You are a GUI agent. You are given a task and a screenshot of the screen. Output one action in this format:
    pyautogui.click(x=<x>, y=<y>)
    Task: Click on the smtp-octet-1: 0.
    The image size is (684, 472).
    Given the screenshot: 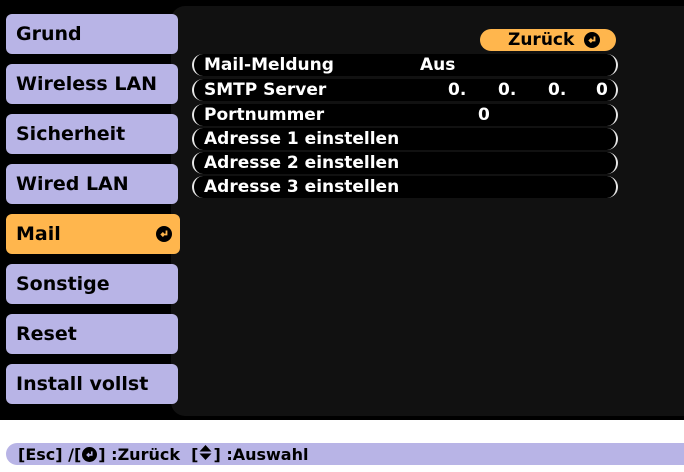 What is the action you would take?
    pyautogui.click(x=457, y=90)
    